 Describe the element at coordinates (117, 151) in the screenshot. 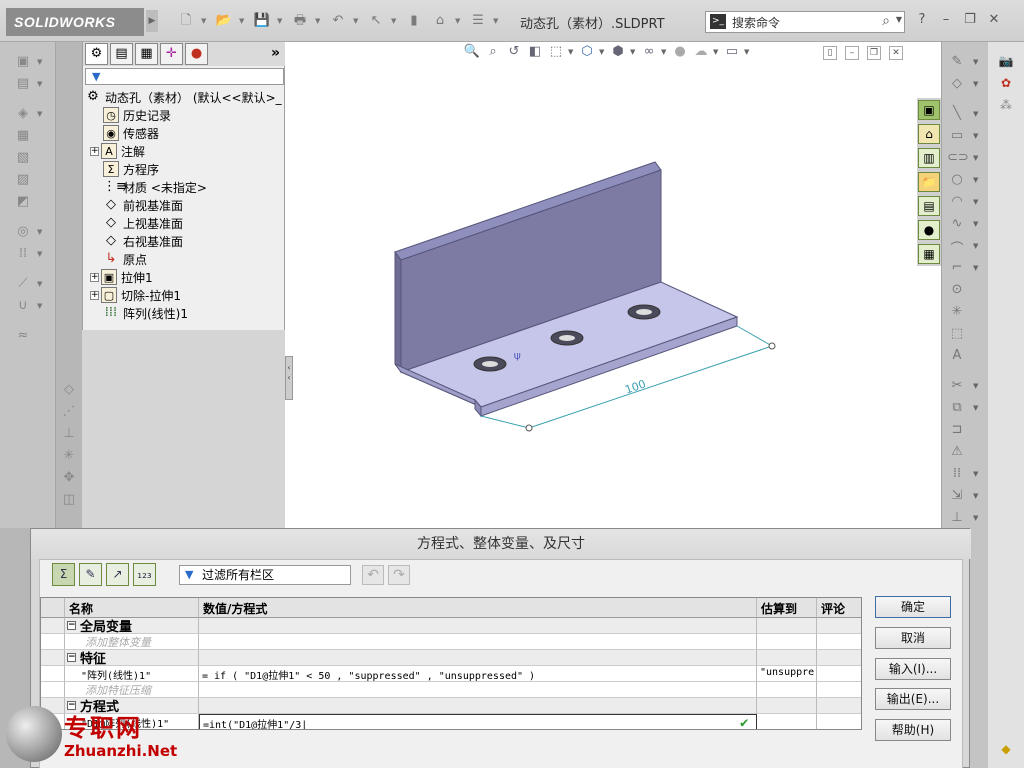

I see `tree-item-annotations: + A 注解` at that location.